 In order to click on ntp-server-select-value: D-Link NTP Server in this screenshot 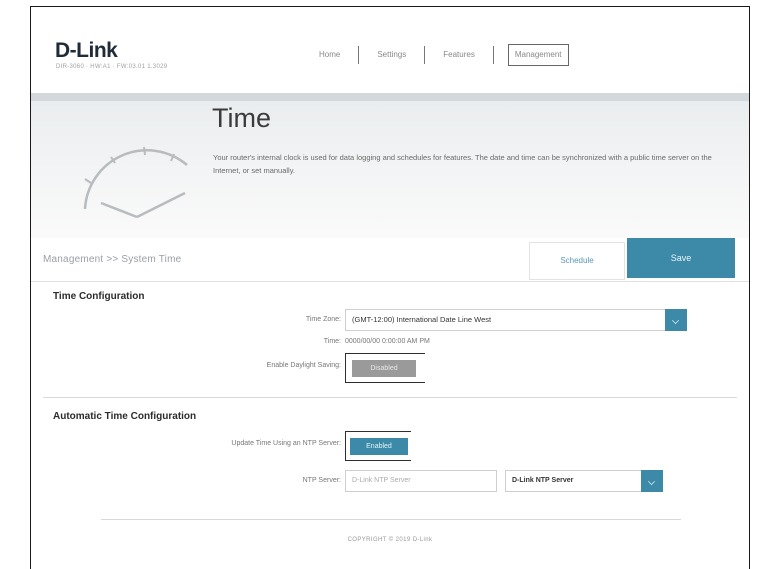, I will do `click(543, 480)`.